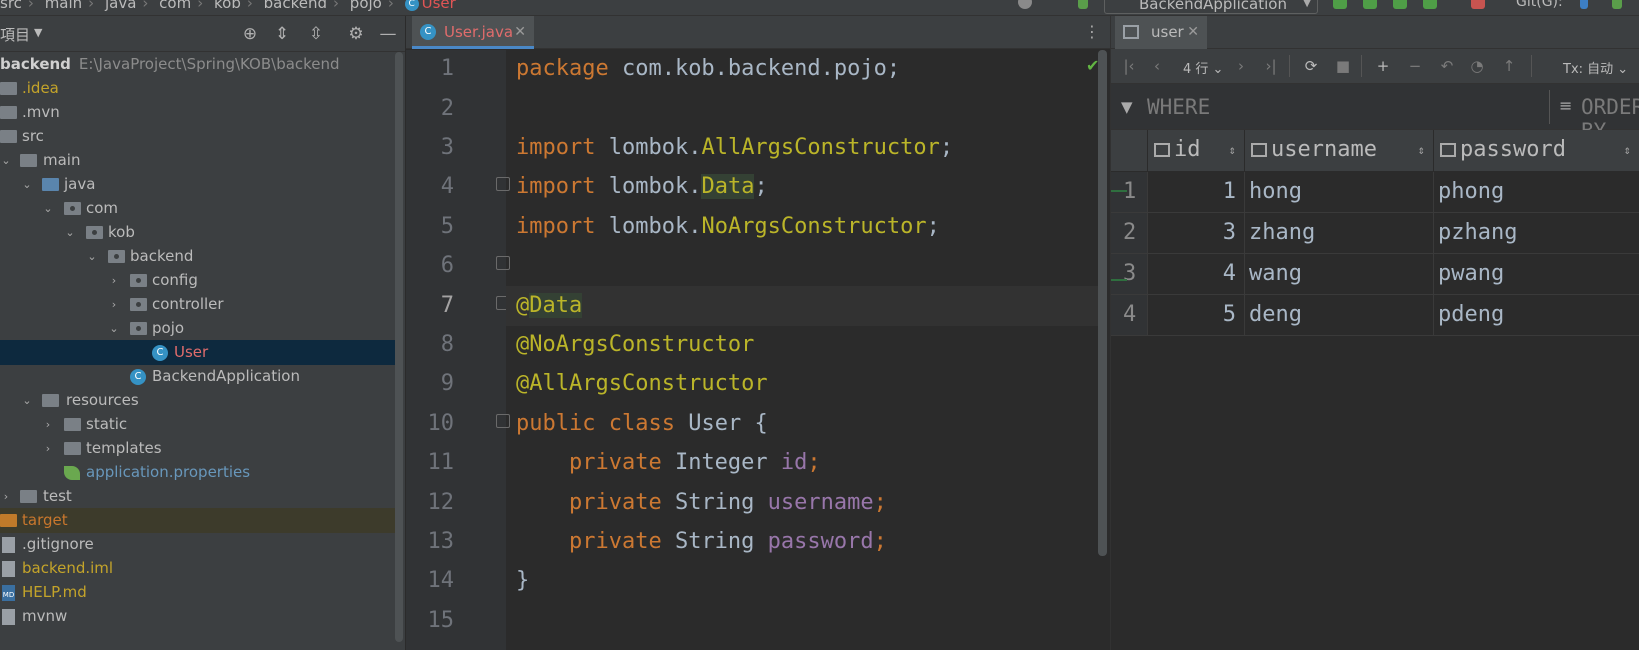  What do you see at coordinates (1536, 315) in the screenshot?
I see `cell-password: pdeng` at bounding box center [1536, 315].